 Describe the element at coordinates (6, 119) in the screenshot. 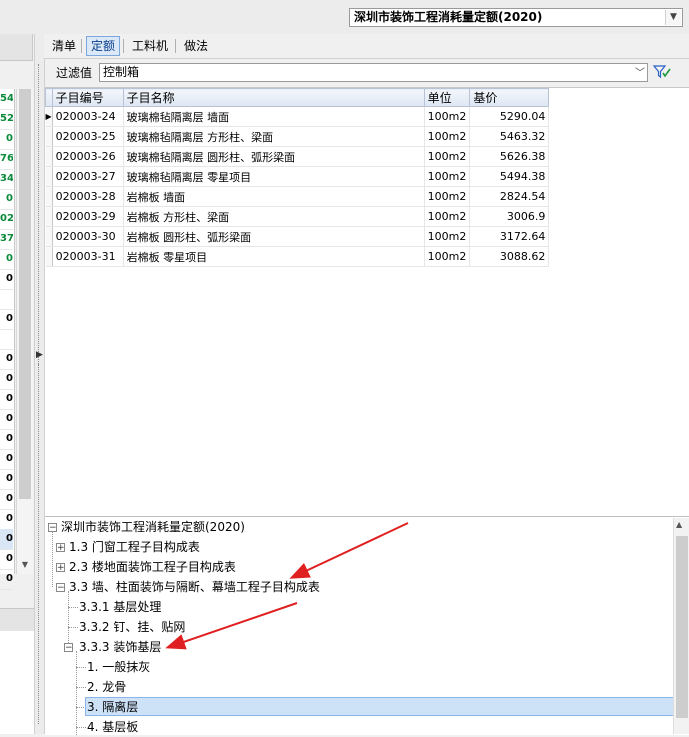

I see `left-panel-cell: 52` at that location.